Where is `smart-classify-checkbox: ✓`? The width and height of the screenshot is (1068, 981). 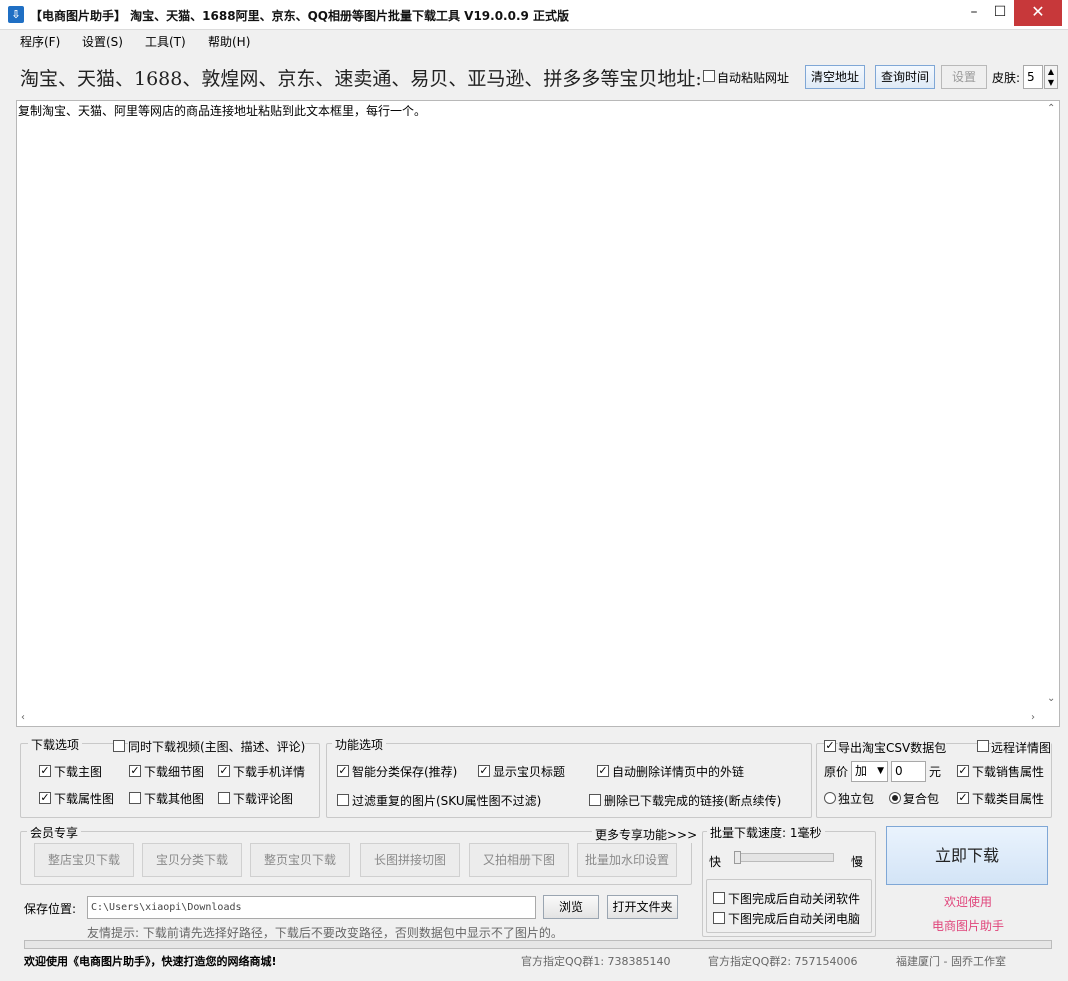
smart-classify-checkbox: ✓ is located at coordinates (343, 771).